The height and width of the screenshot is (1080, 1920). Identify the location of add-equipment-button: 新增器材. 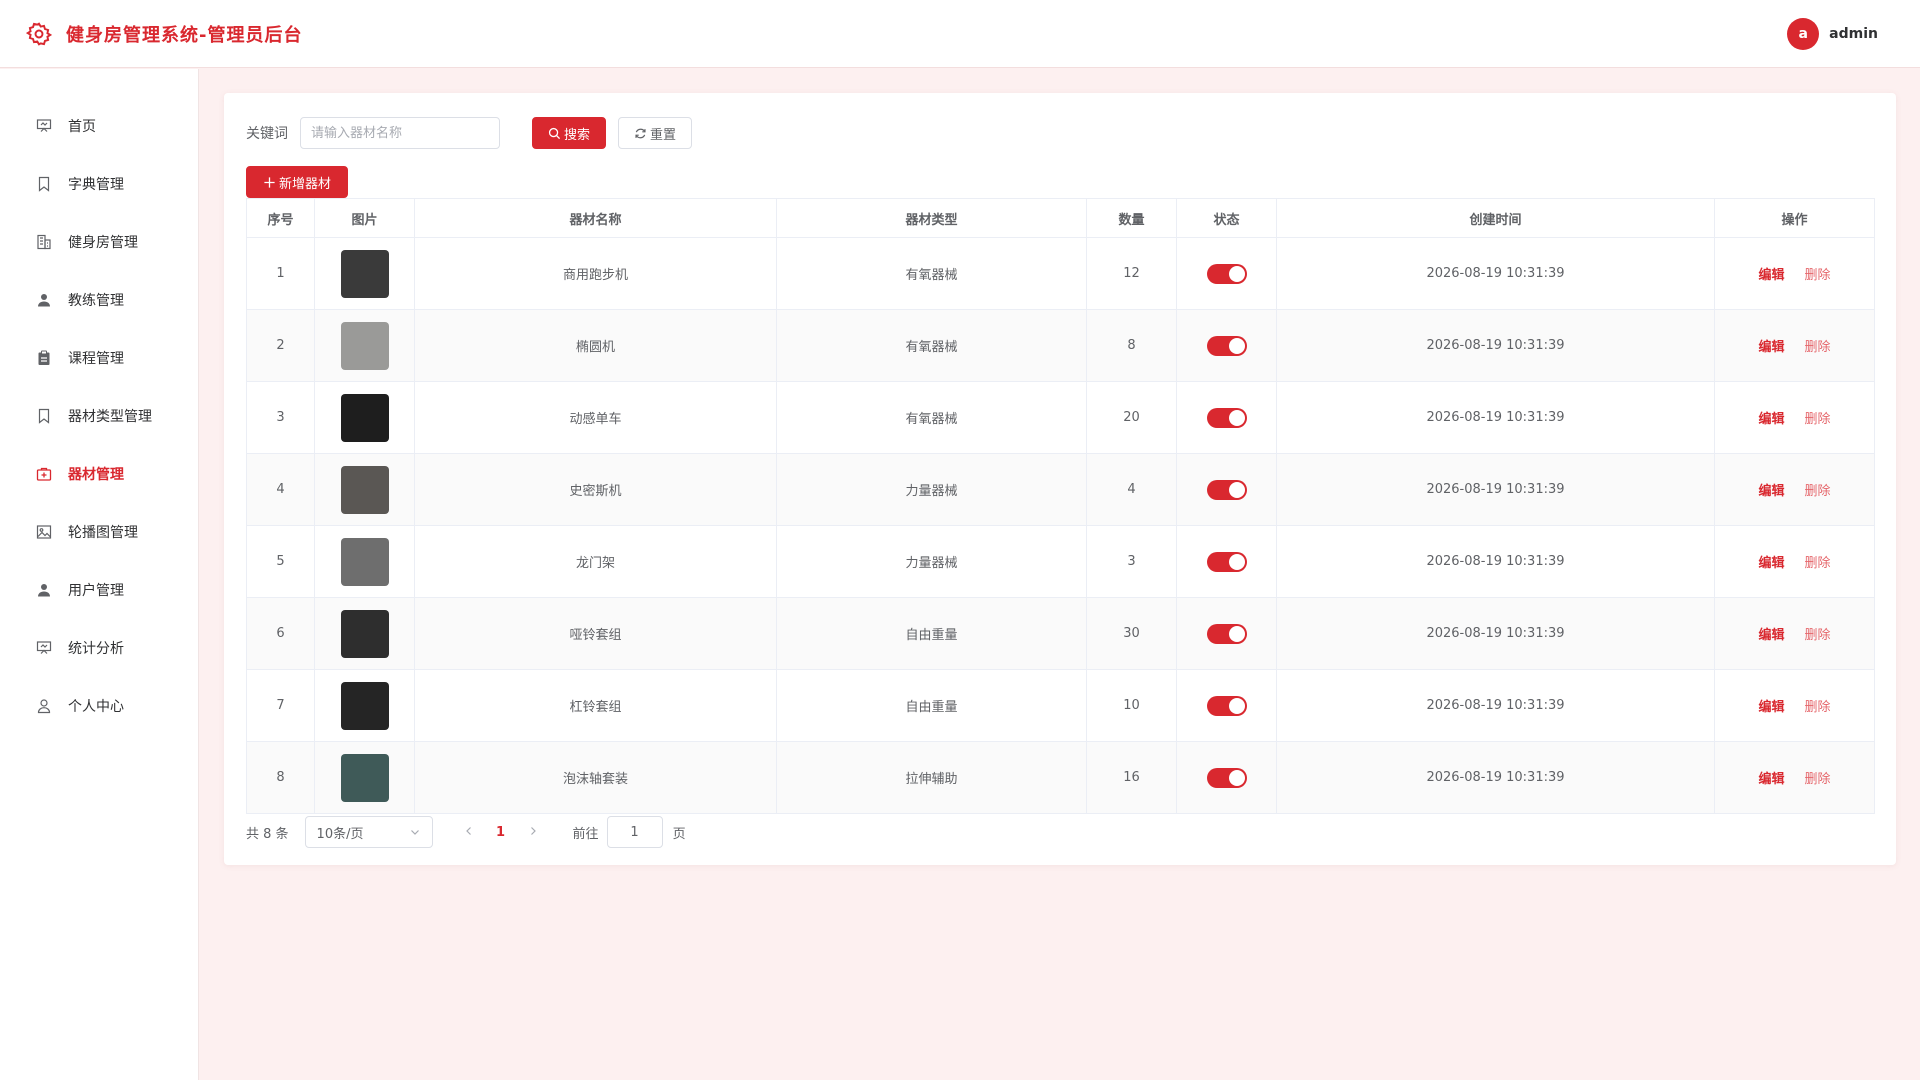
(297, 182).